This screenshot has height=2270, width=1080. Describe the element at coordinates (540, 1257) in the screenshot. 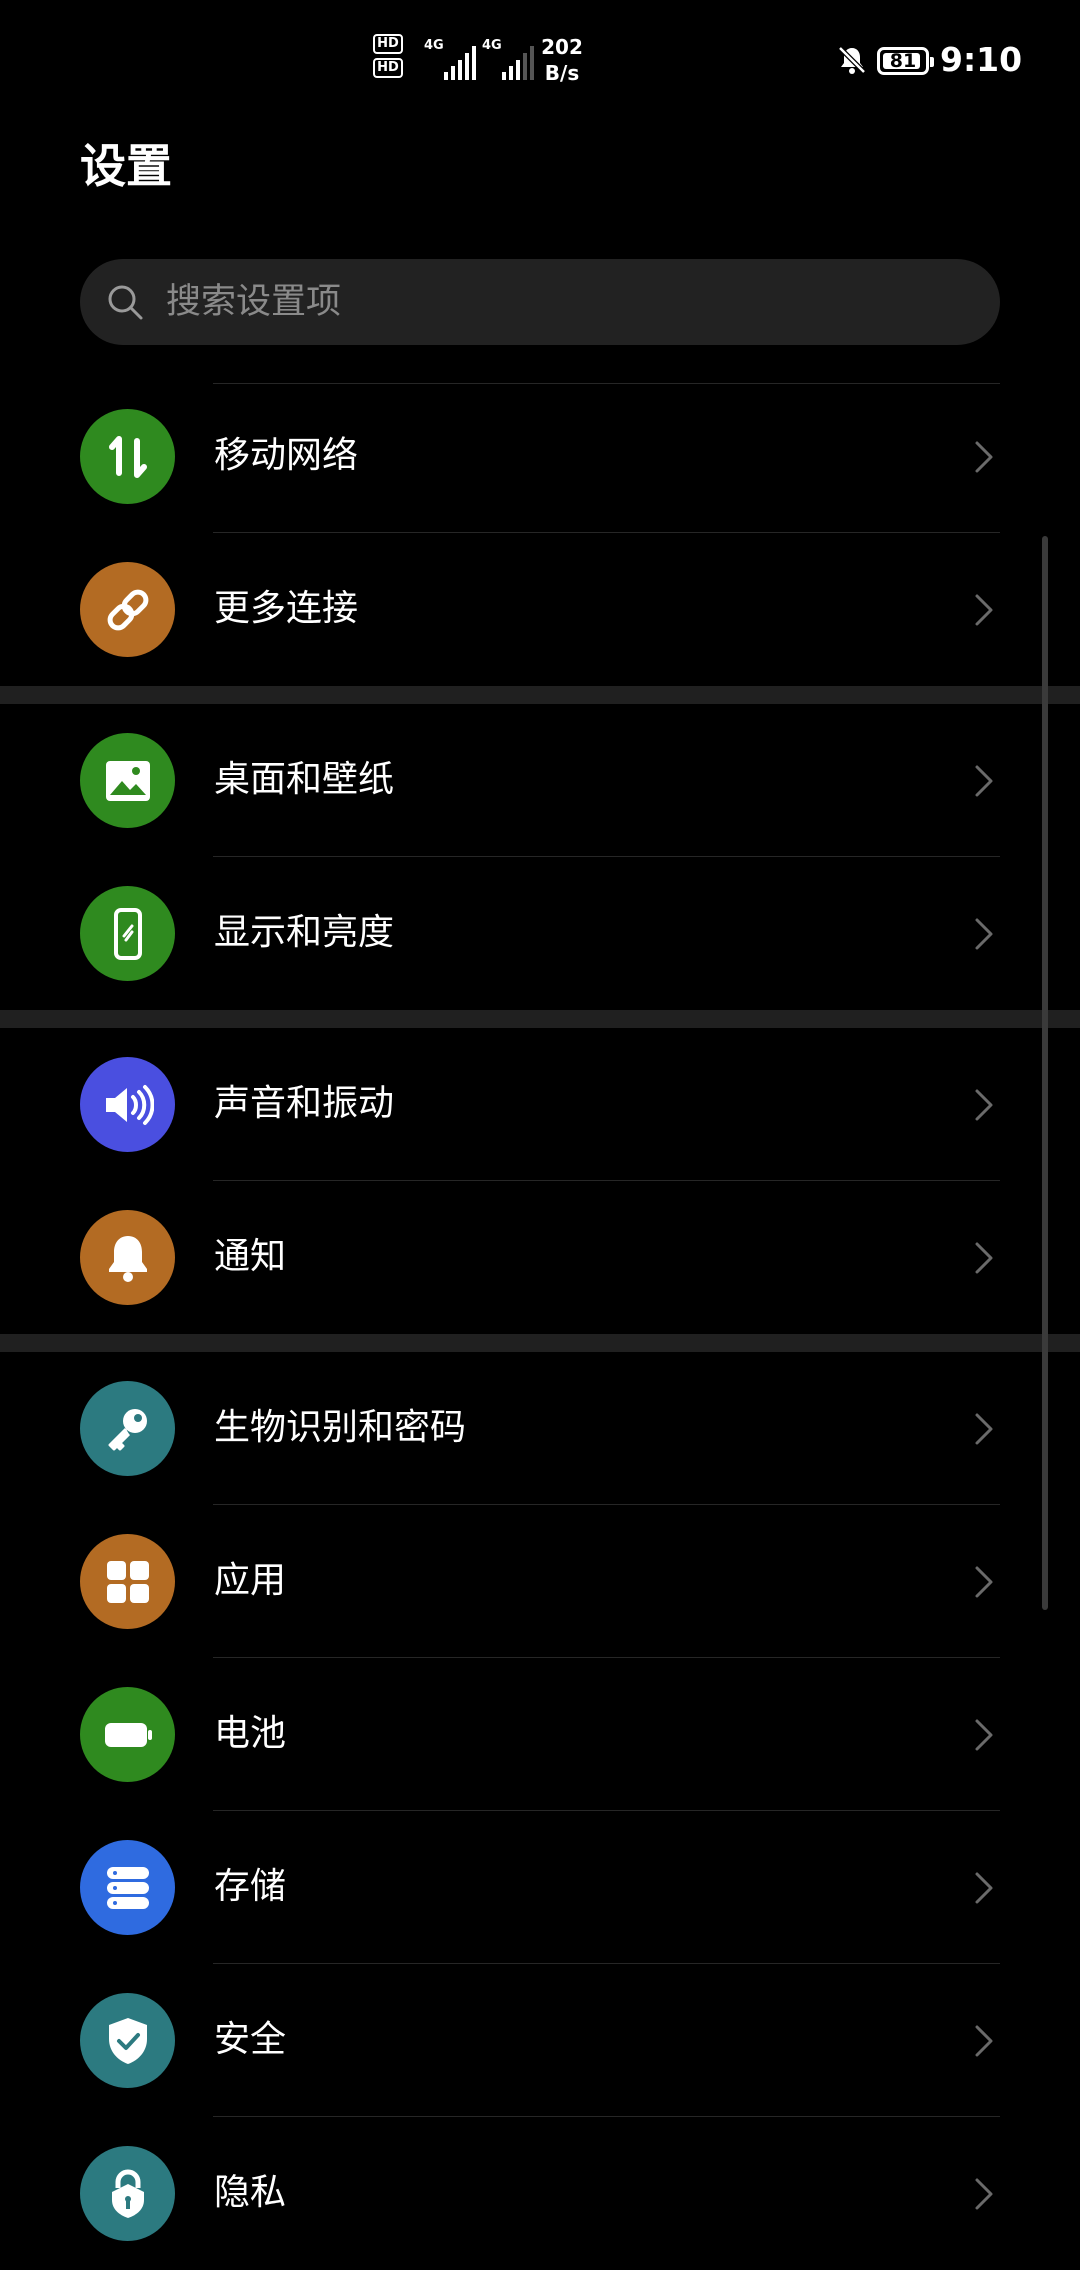

I see `settings-item-notifications: 通知` at that location.